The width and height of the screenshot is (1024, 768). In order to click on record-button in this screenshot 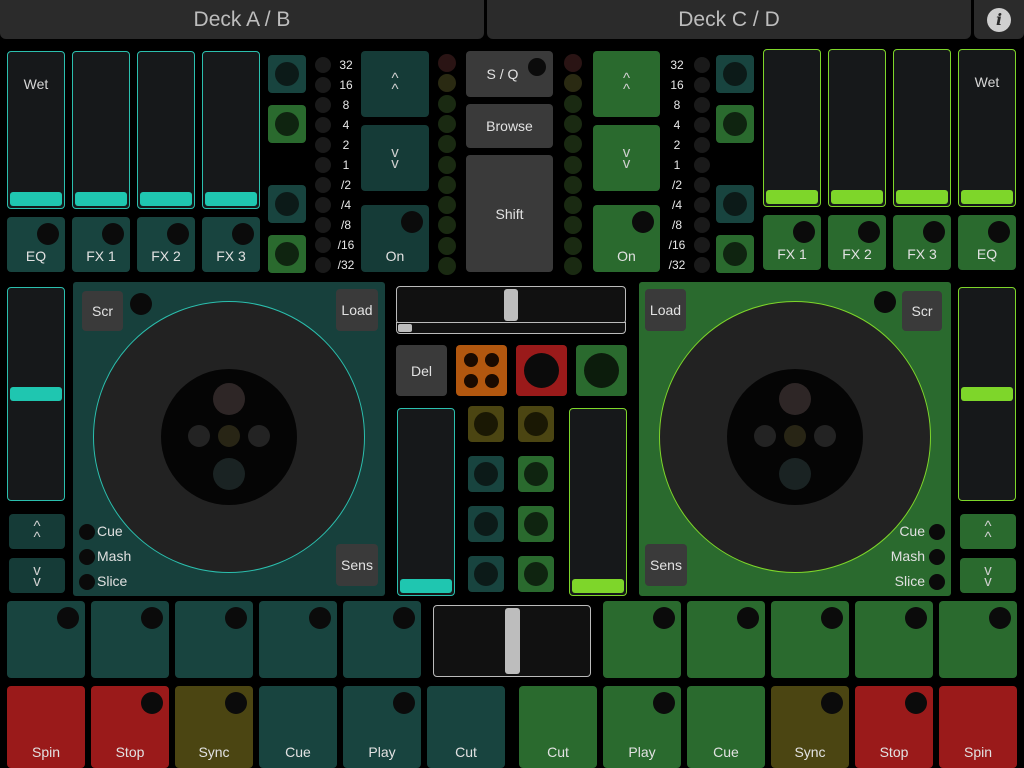, I will do `click(541, 370)`.